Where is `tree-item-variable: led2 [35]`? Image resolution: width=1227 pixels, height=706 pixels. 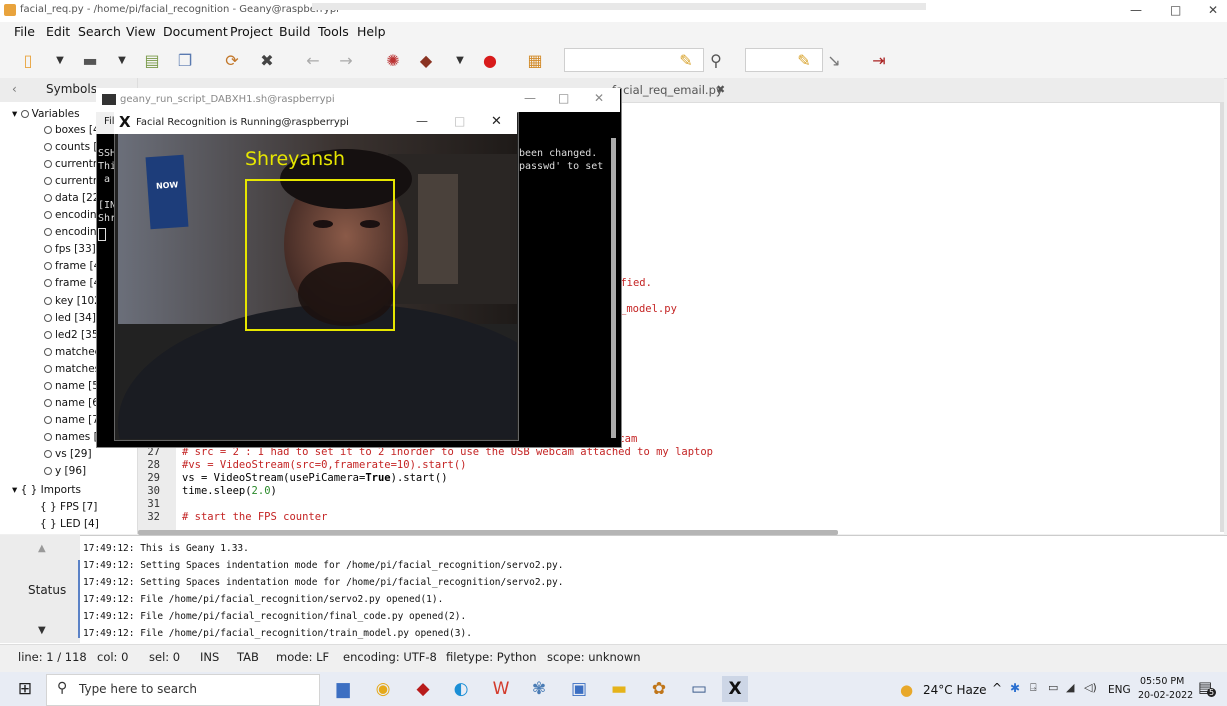
tree-item-variable: led2 [35] is located at coordinates (73, 337).